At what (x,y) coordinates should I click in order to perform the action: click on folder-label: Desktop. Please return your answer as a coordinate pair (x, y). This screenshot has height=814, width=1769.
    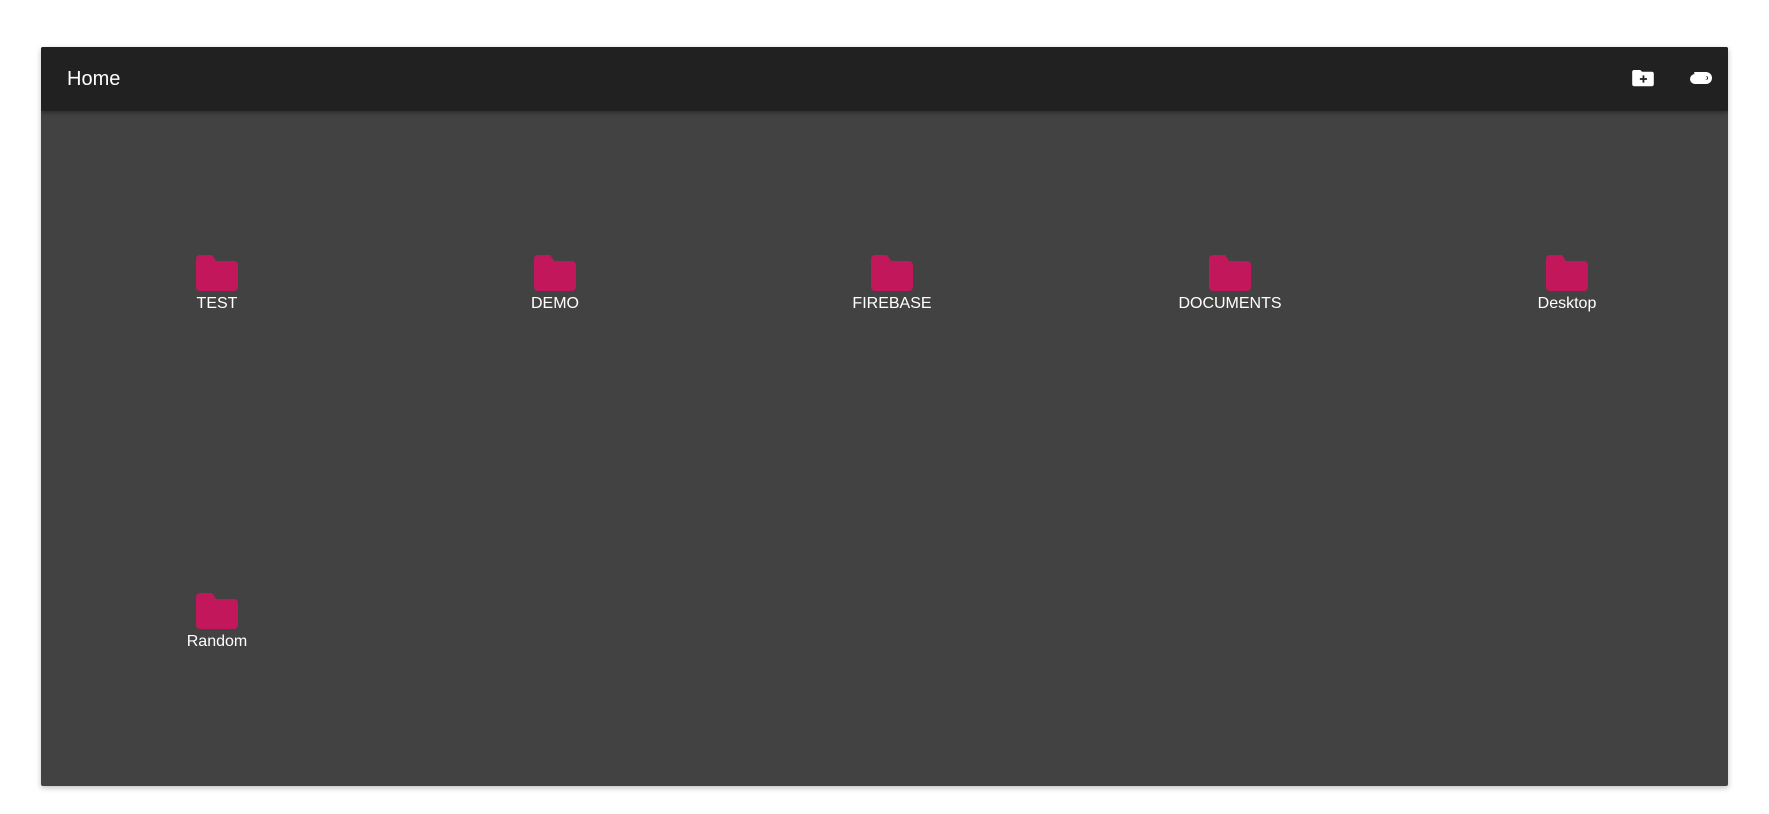
    Looking at the image, I should click on (1567, 303).